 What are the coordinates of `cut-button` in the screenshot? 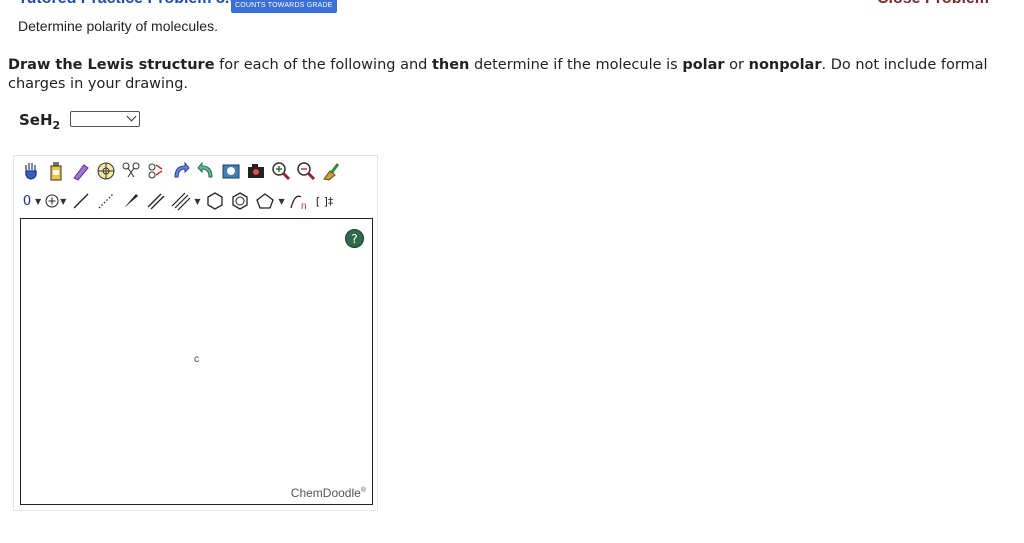 It's located at (131, 171).